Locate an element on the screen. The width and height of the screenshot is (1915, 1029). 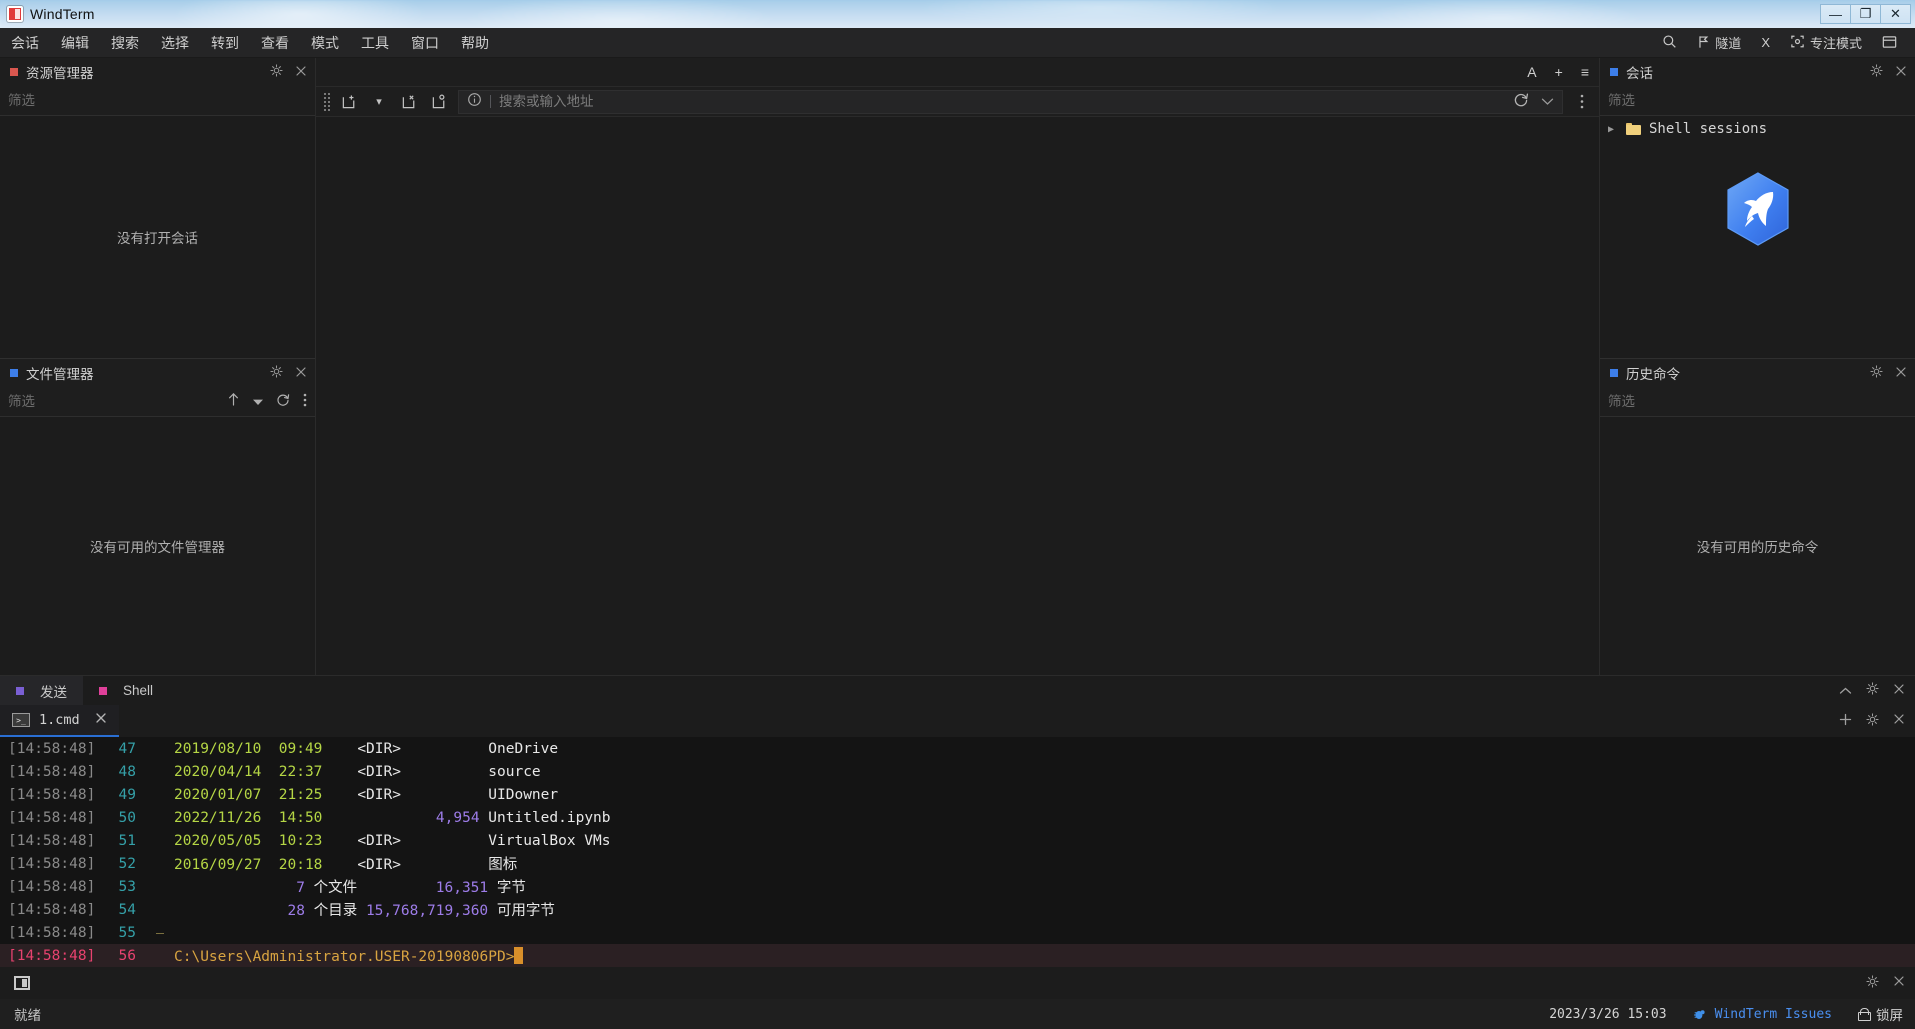
file-manager-panel-body: 没有可用的文件管理器 is located at coordinates (157, 546).